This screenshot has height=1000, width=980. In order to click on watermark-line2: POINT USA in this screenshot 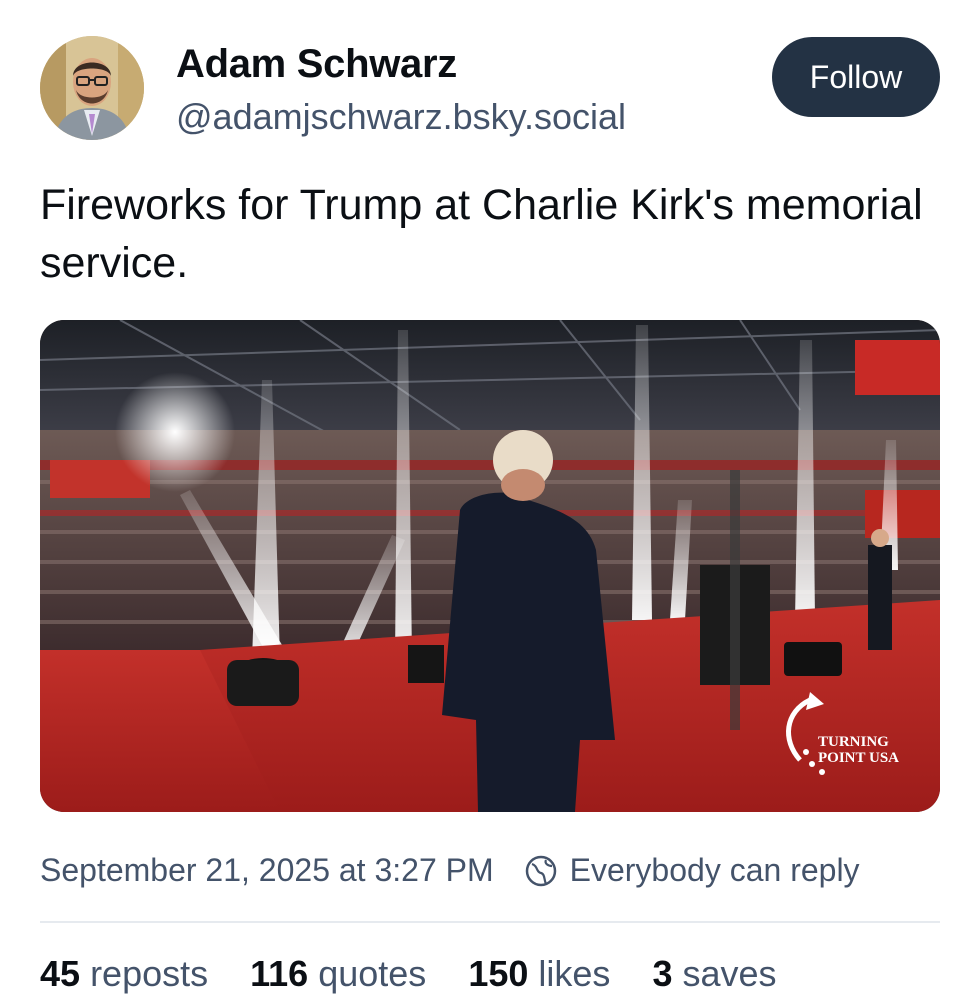, I will do `click(858, 758)`.